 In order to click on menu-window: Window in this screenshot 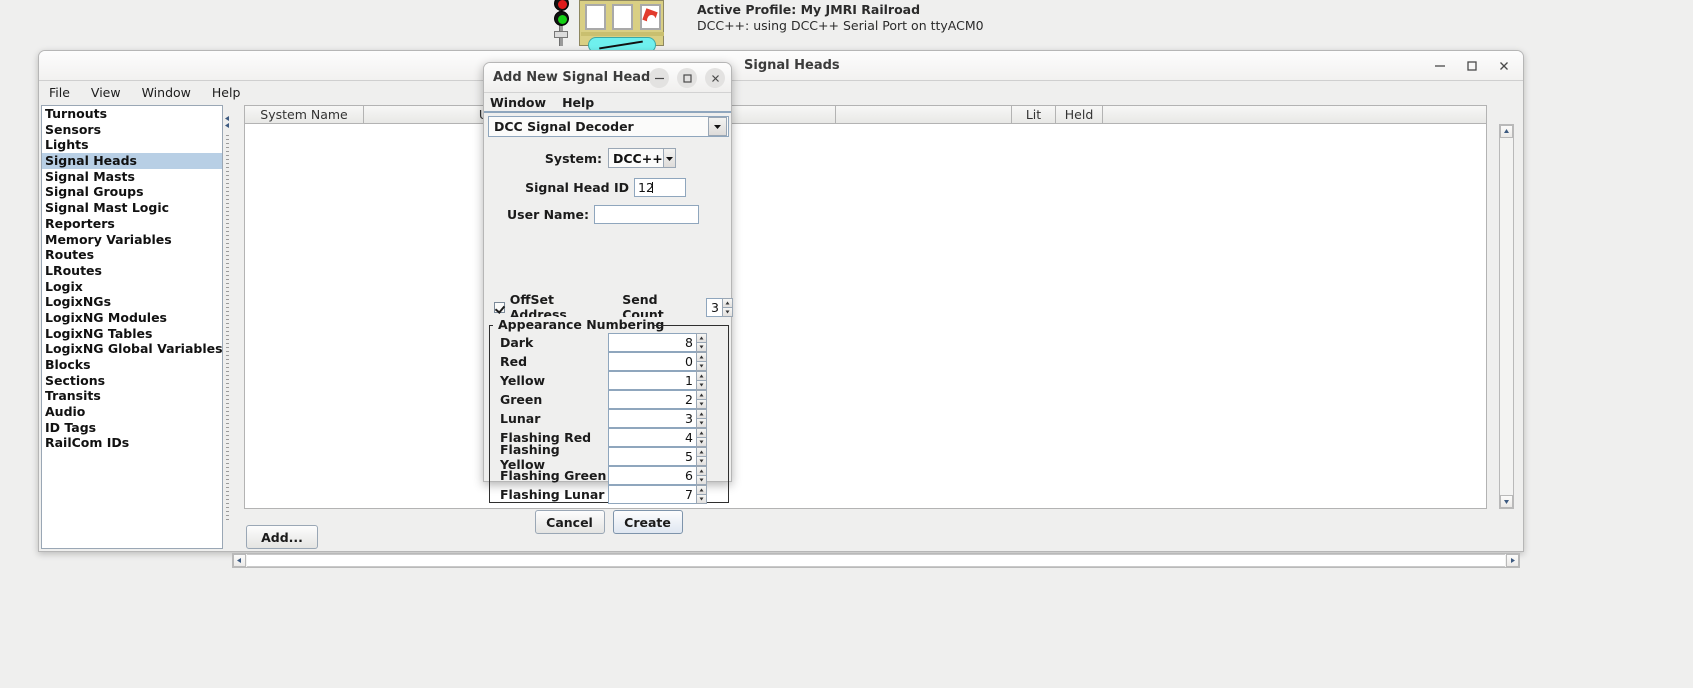, I will do `click(166, 92)`.